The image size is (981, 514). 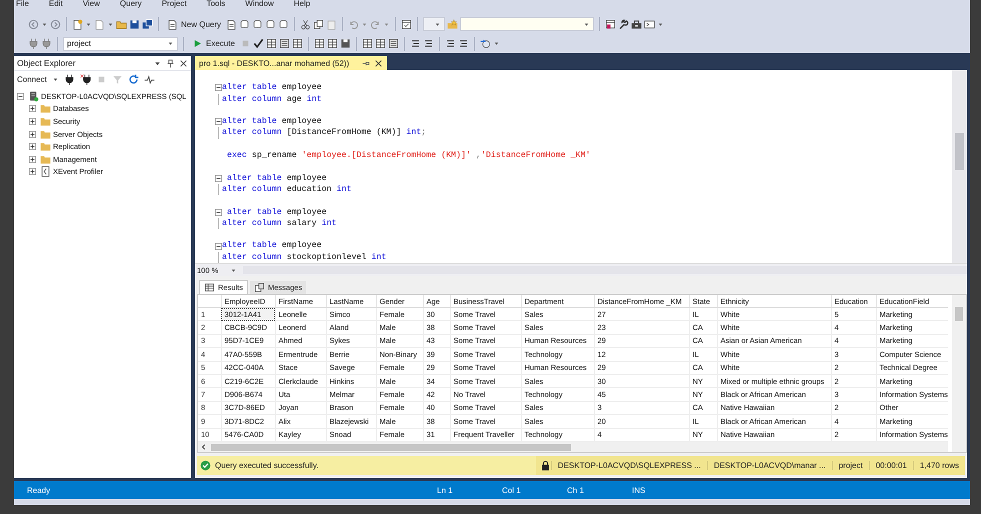 What do you see at coordinates (133, 79) in the screenshot?
I see `refresh-icon` at bounding box center [133, 79].